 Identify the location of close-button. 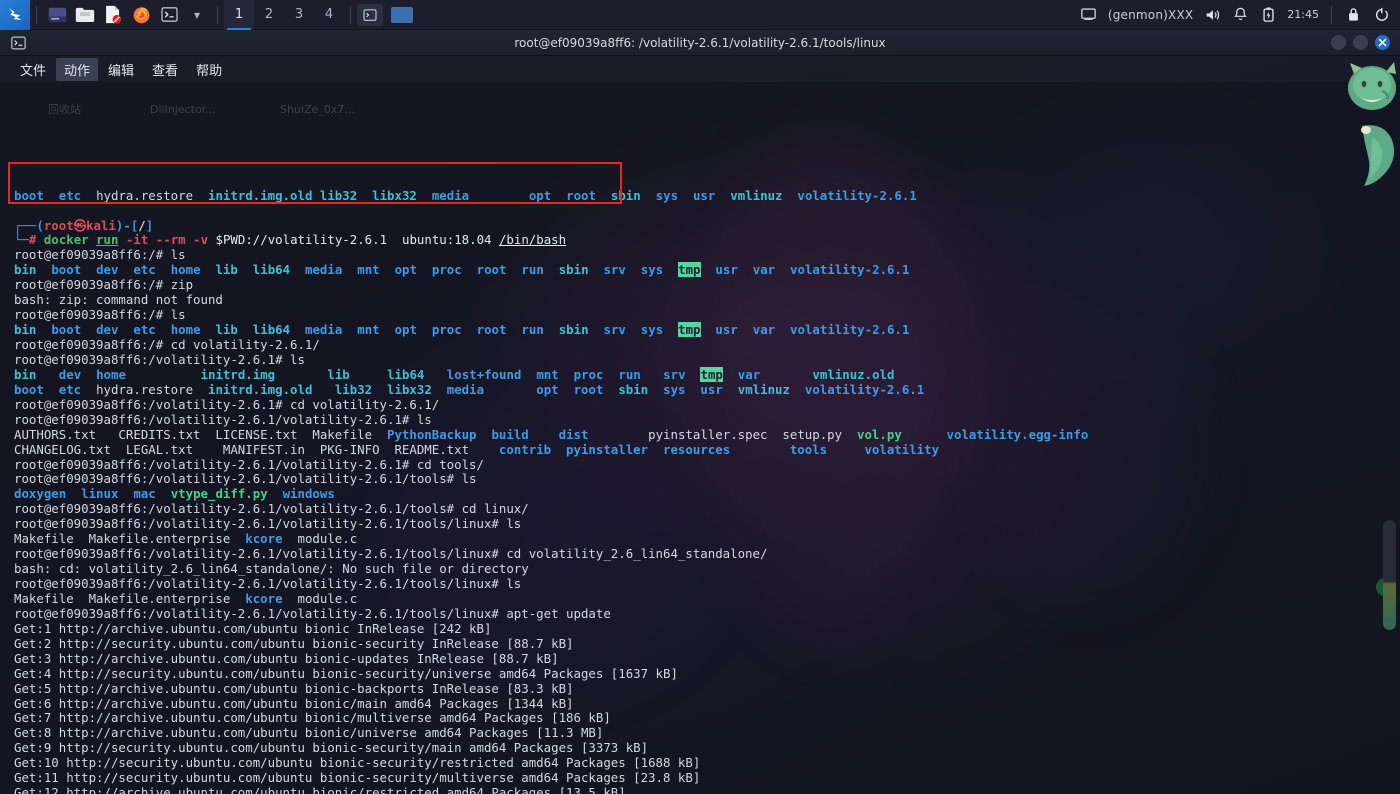
(1382, 42).